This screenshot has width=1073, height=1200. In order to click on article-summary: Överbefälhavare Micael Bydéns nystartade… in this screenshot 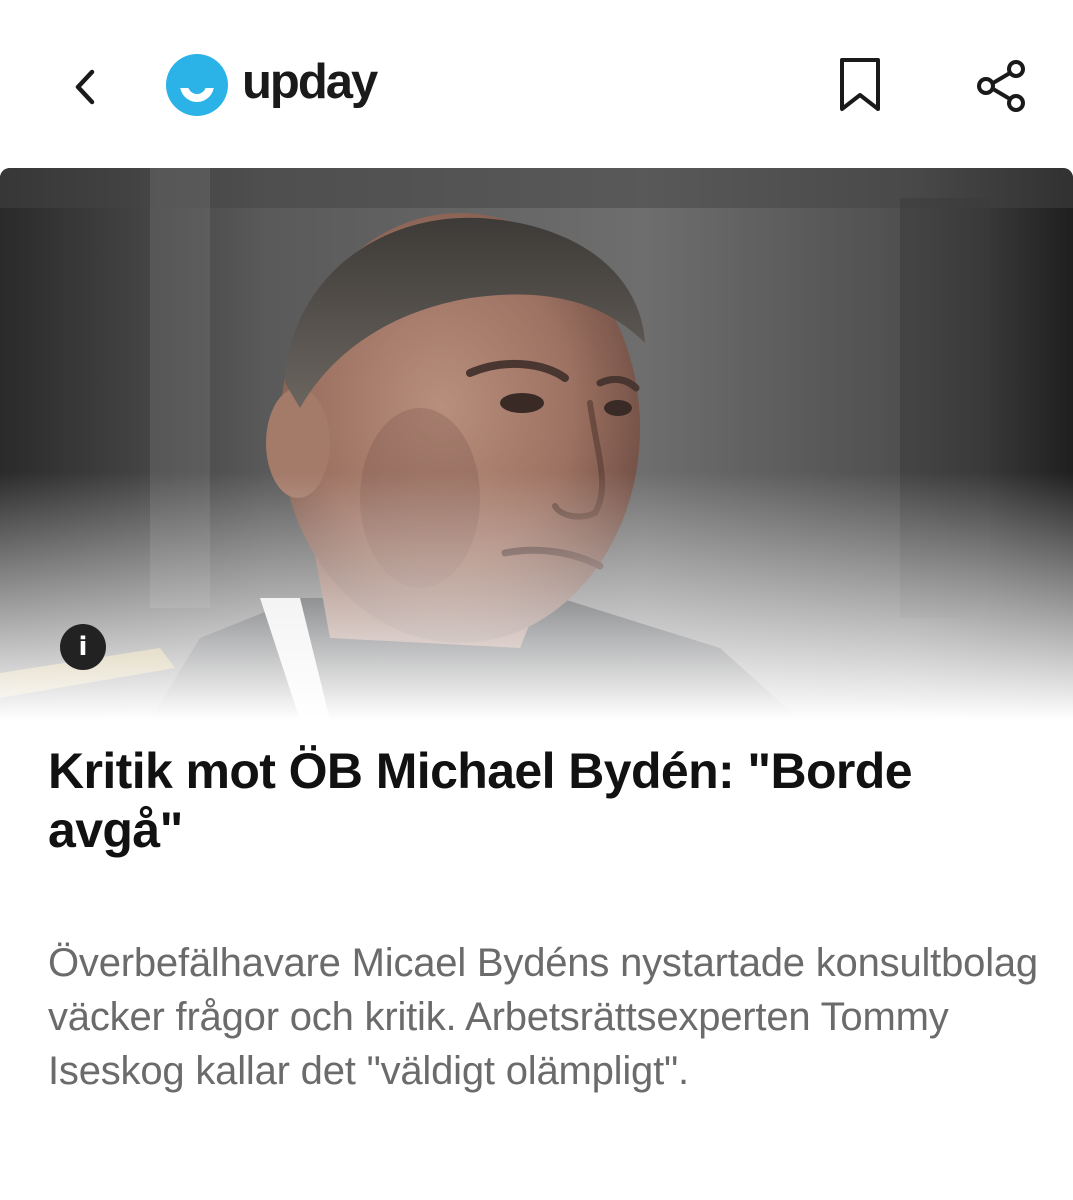, I will do `click(543, 1017)`.